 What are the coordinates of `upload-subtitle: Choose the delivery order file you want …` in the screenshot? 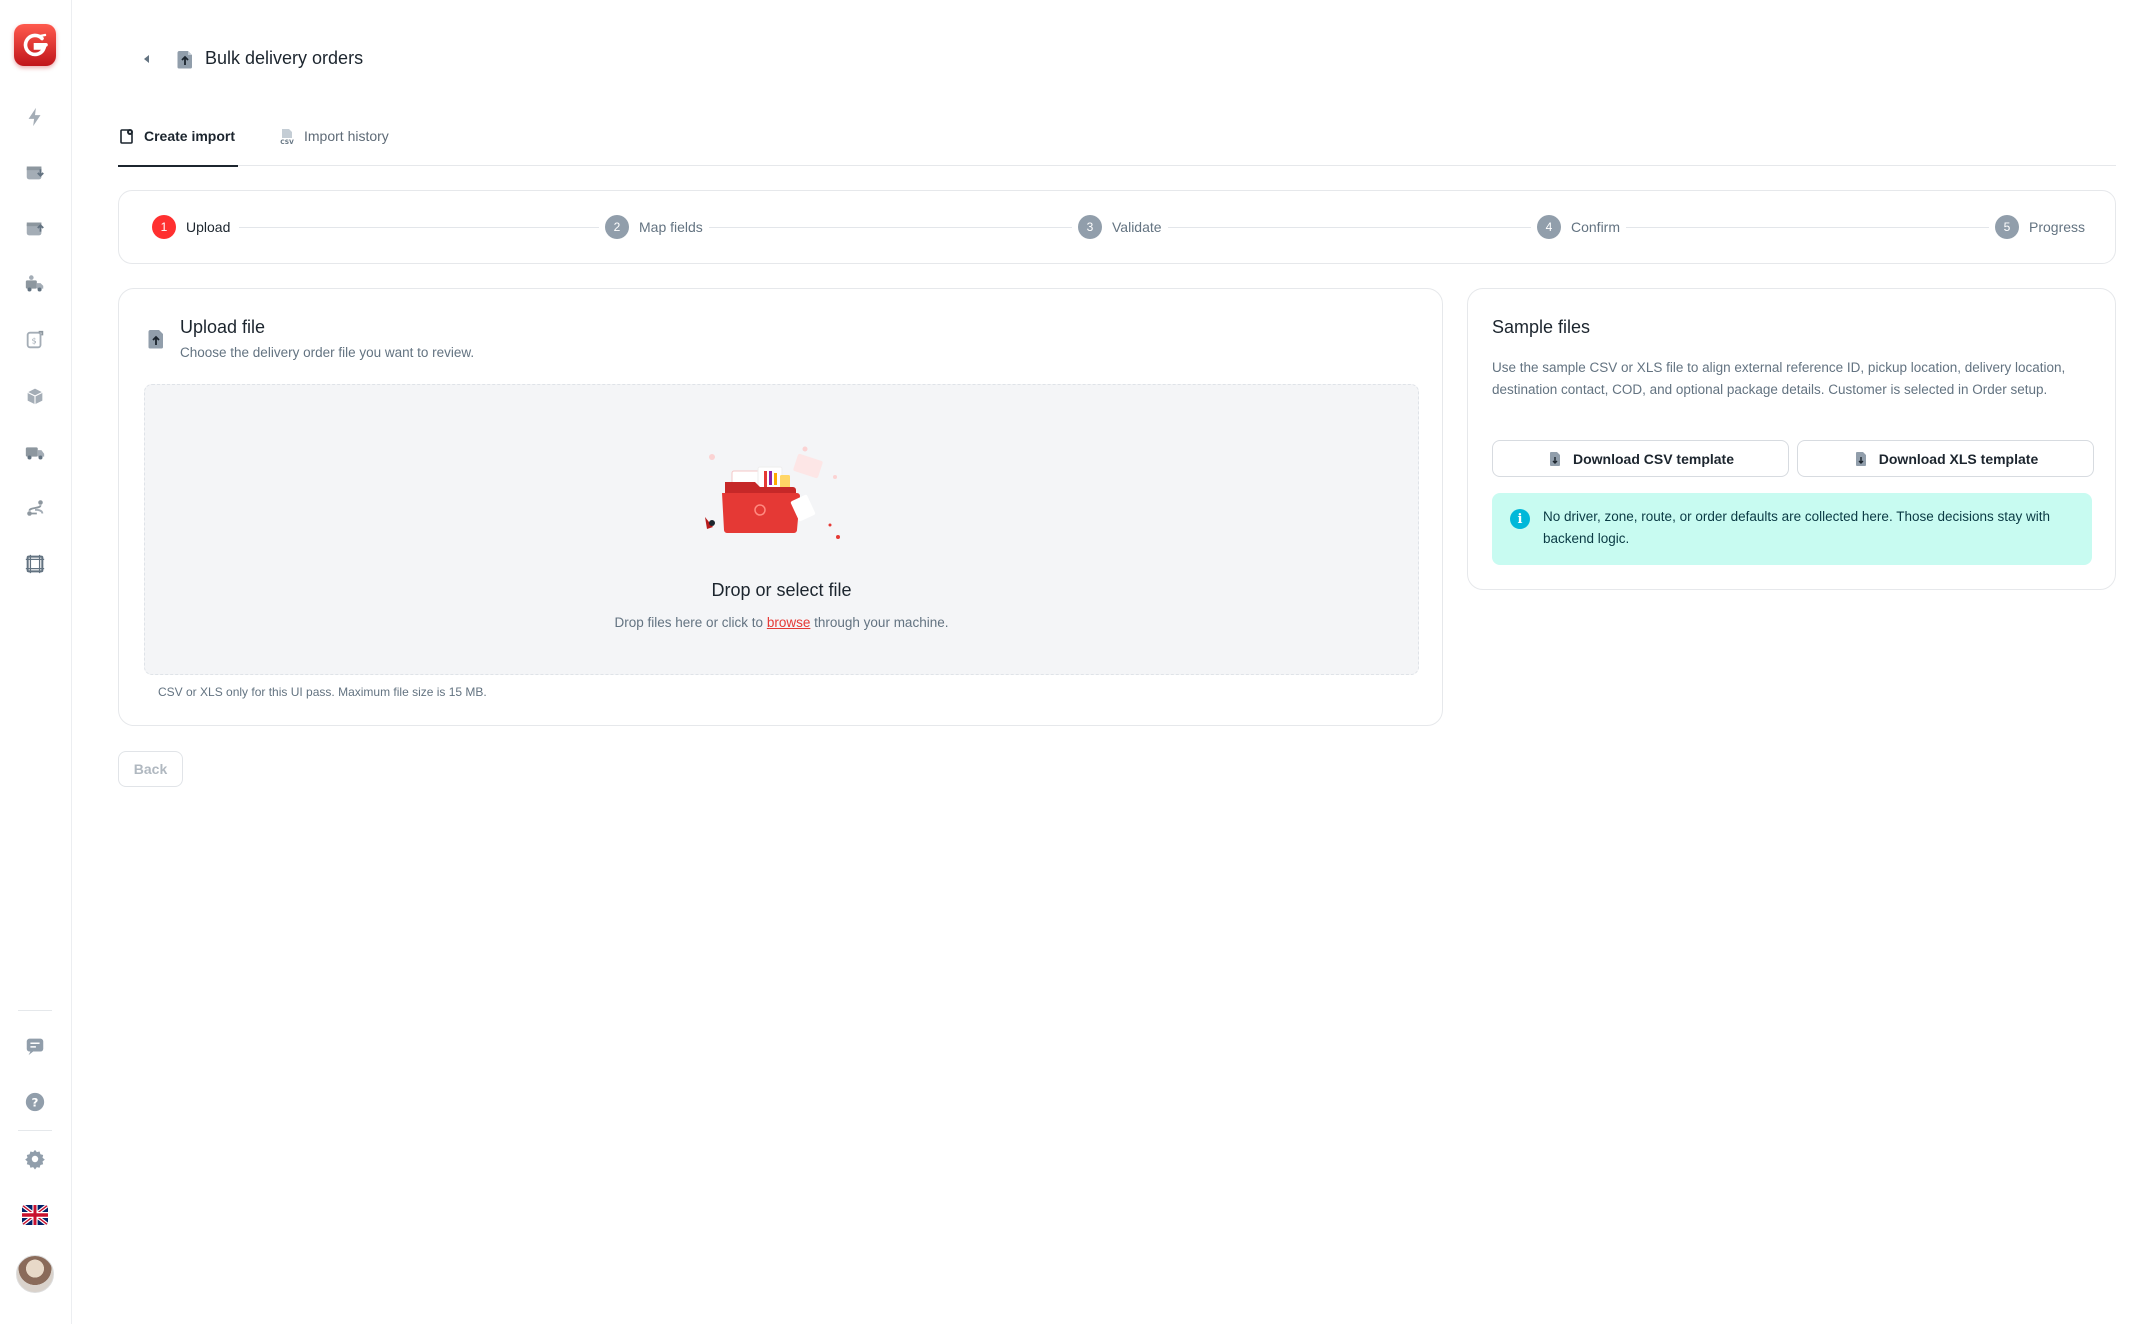 It's located at (327, 352).